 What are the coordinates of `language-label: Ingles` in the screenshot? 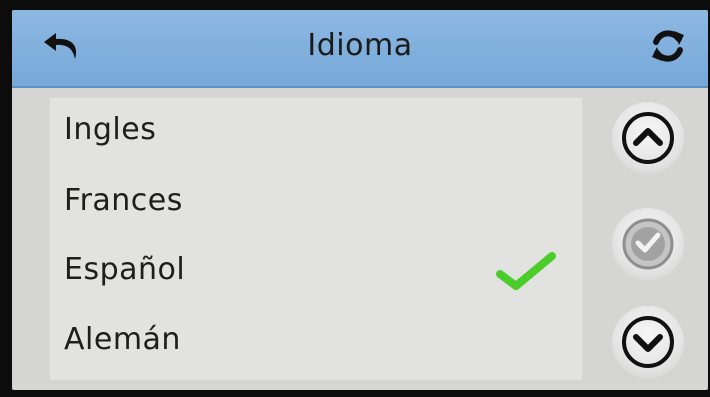 It's located at (110, 129).